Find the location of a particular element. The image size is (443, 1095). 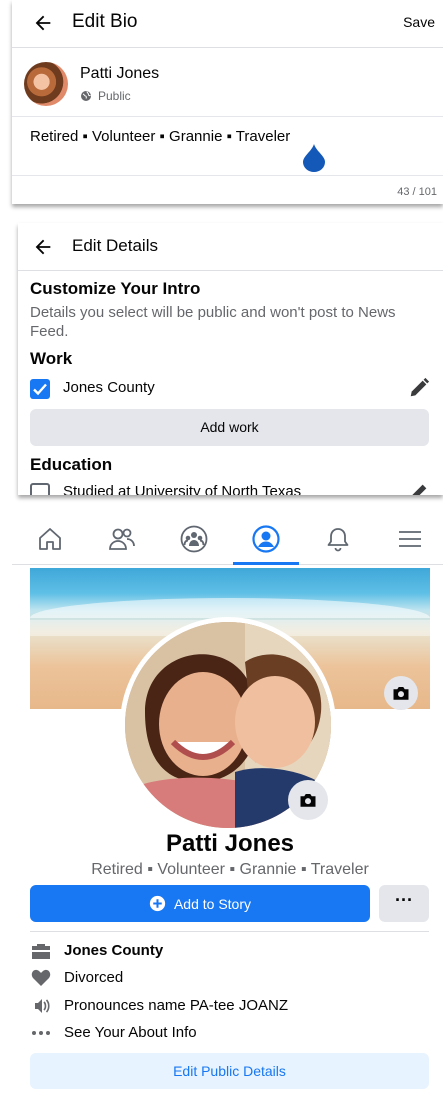

nav-friends is located at coordinates (122, 539).